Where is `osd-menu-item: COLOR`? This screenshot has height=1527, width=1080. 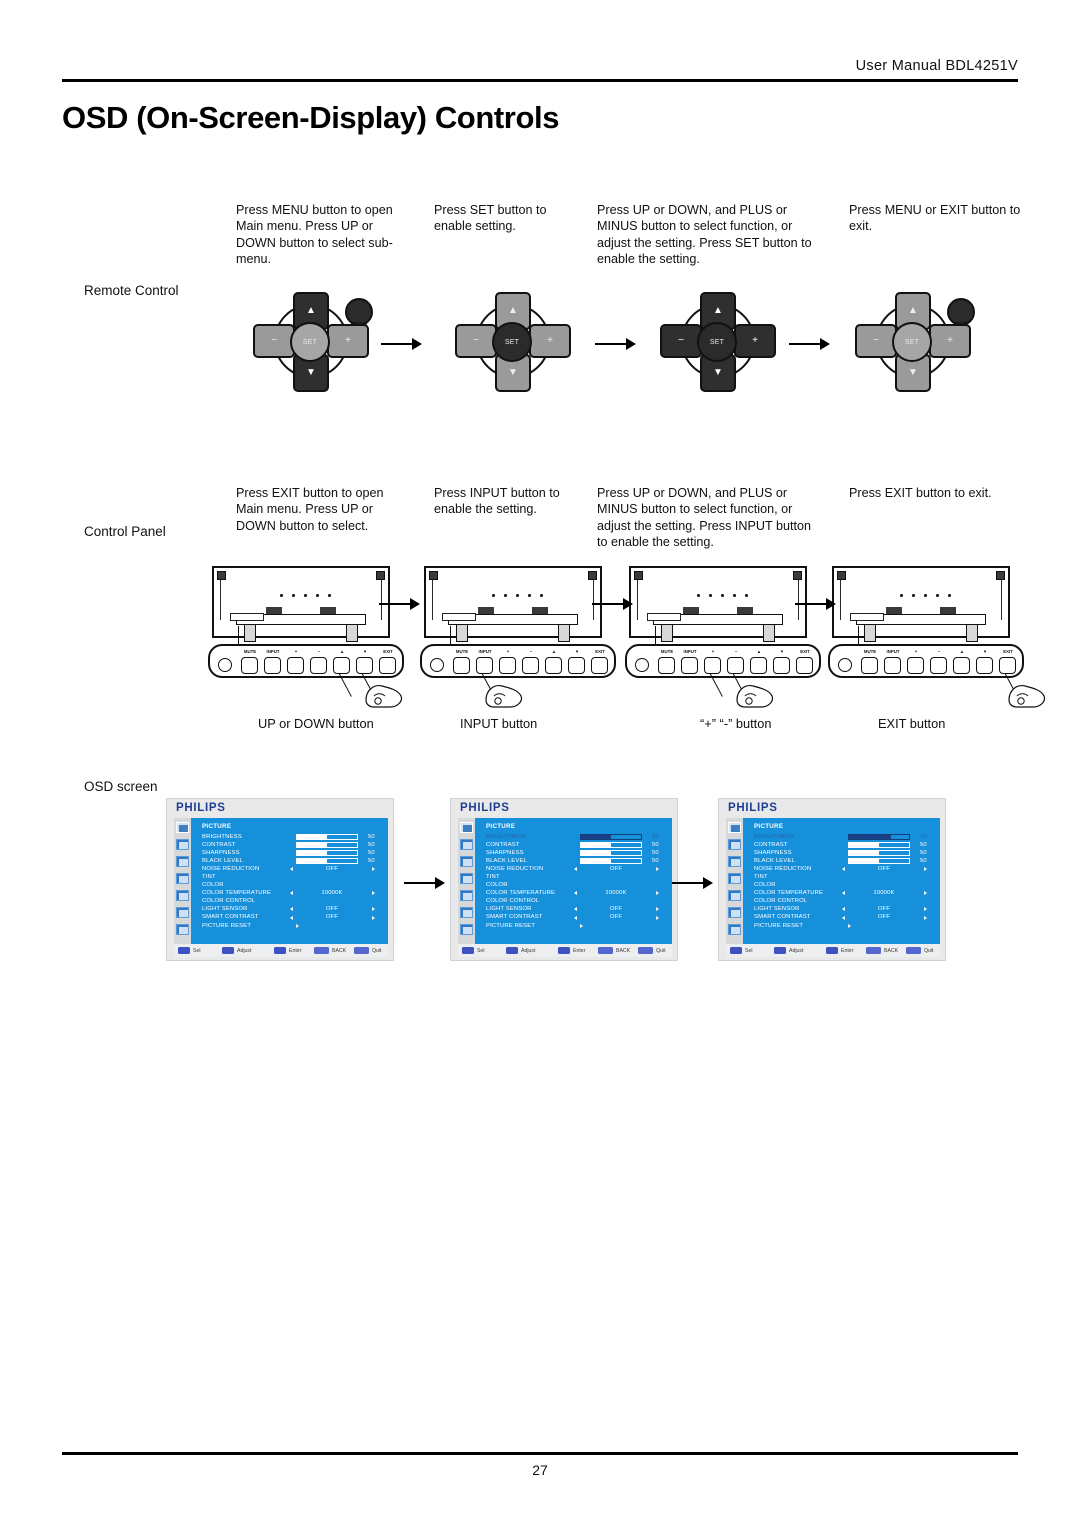
osd-menu-item: COLOR is located at coordinates (291, 886).